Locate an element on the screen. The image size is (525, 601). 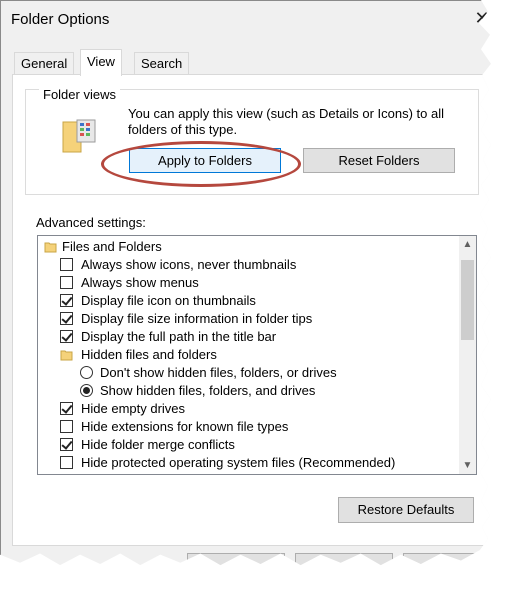
list-item: Show hidden files, folders, and drives is located at coordinates (270, 391).